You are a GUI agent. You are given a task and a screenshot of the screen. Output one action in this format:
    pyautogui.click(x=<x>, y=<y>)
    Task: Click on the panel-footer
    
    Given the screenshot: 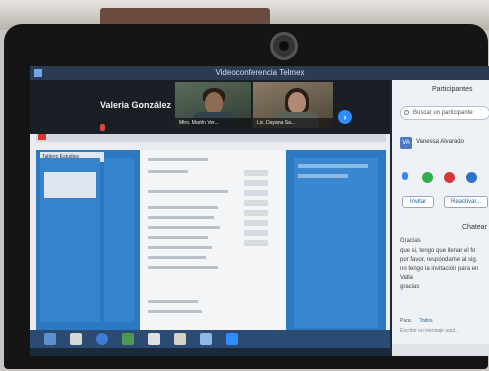 What is the action you would take?
    pyautogui.click(x=440, y=350)
    